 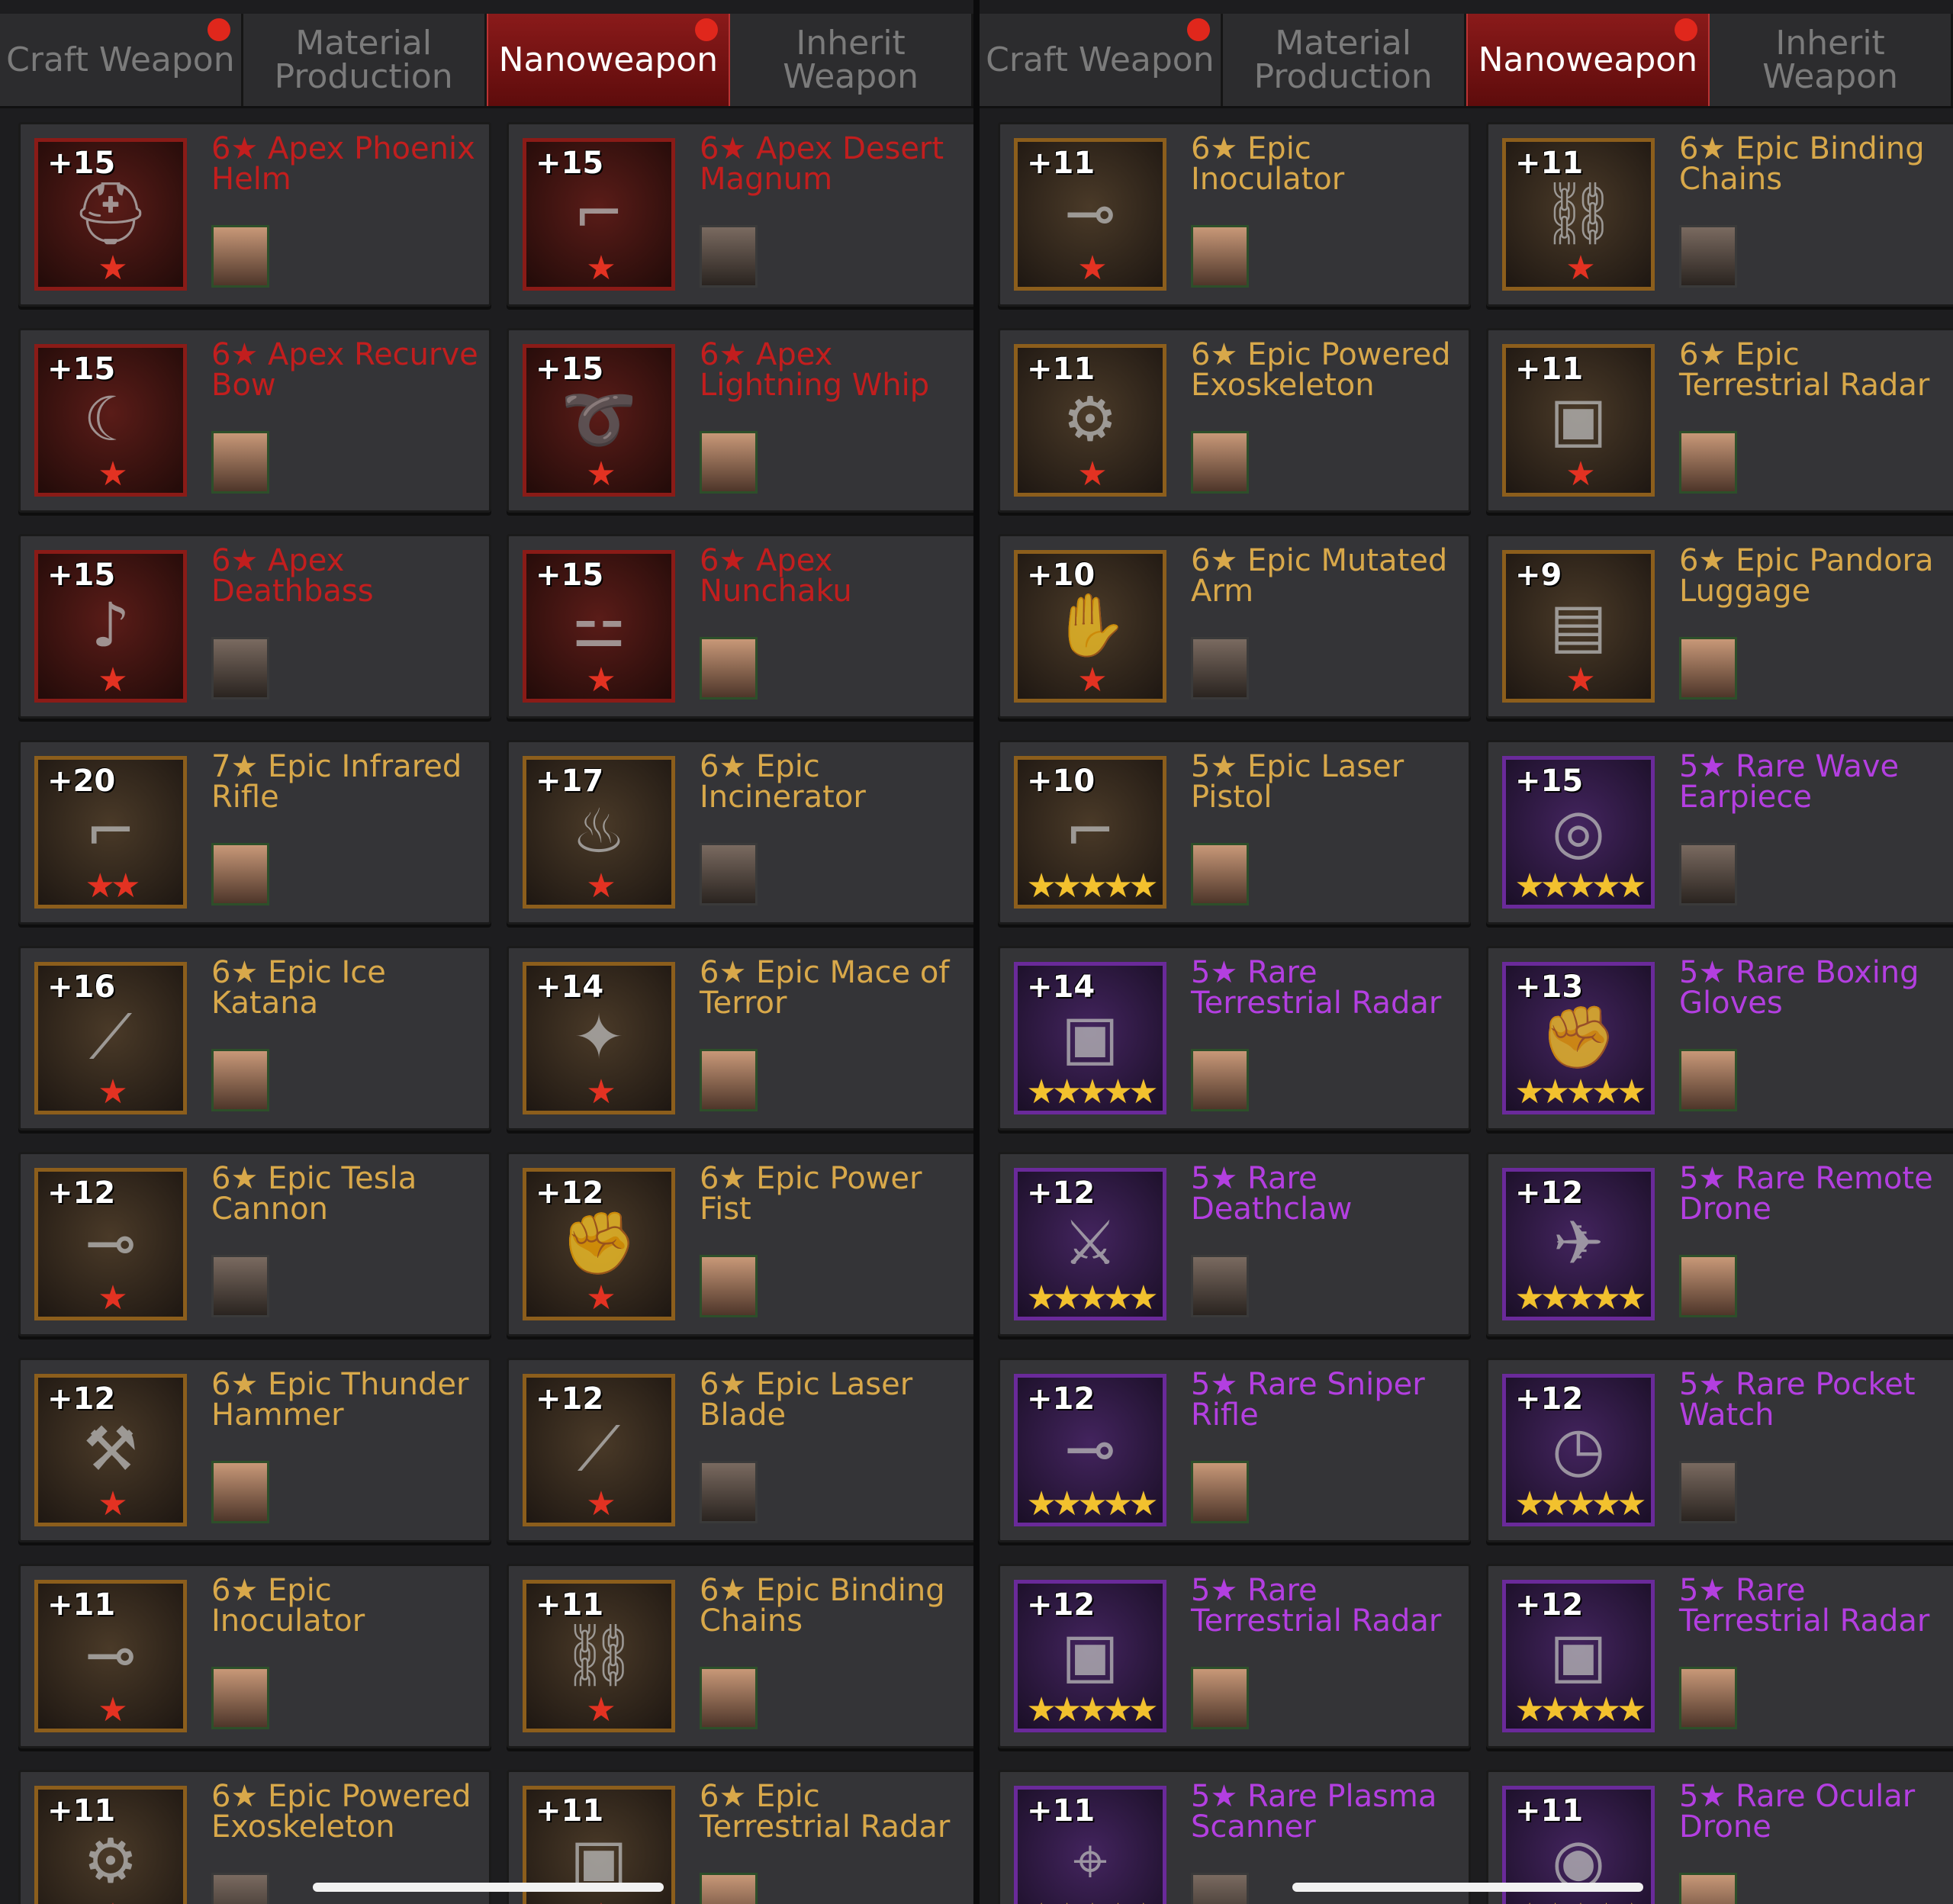 I want to click on weapon-card: ⟋ +16 ★ 6★ Epic Ice Katana, so click(x=255, y=1038).